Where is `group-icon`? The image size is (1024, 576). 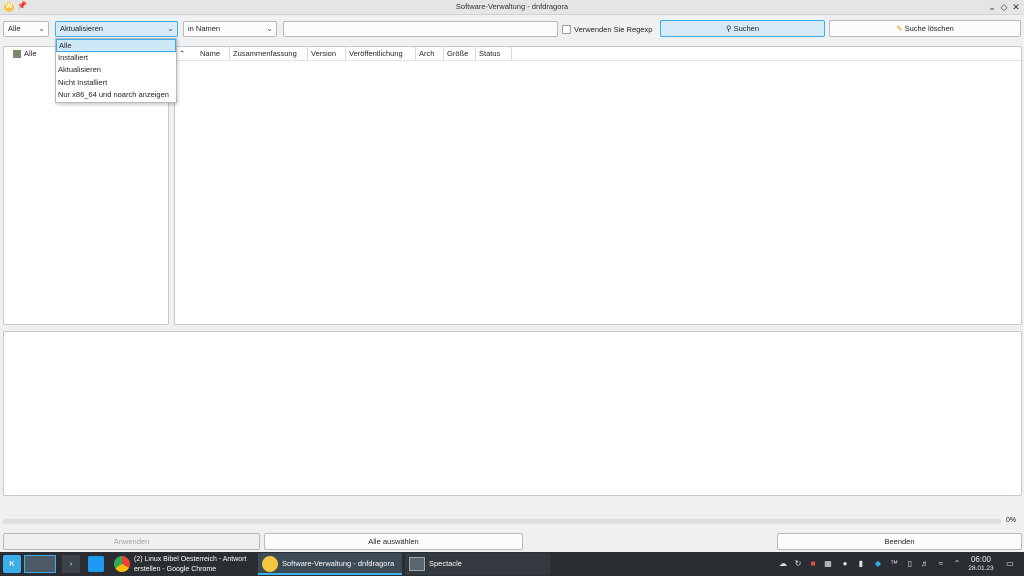 group-icon is located at coordinates (17, 54).